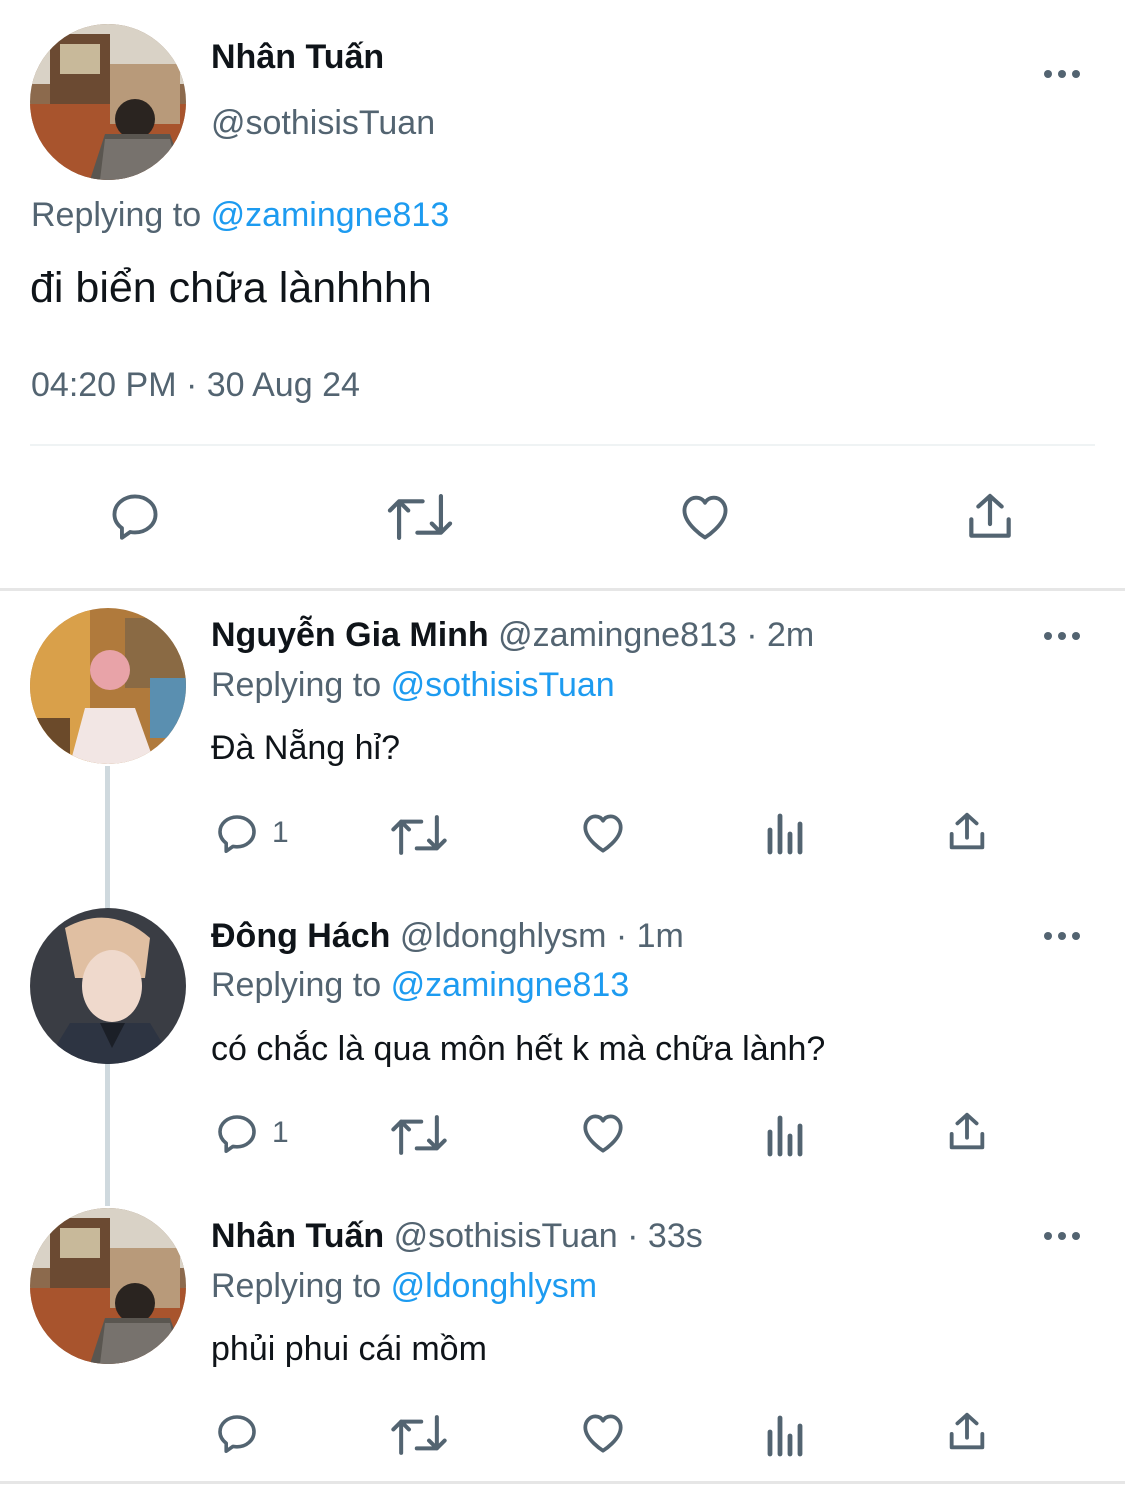  I want to click on reply-text: phủi phui cái mồm, so click(349, 1349).